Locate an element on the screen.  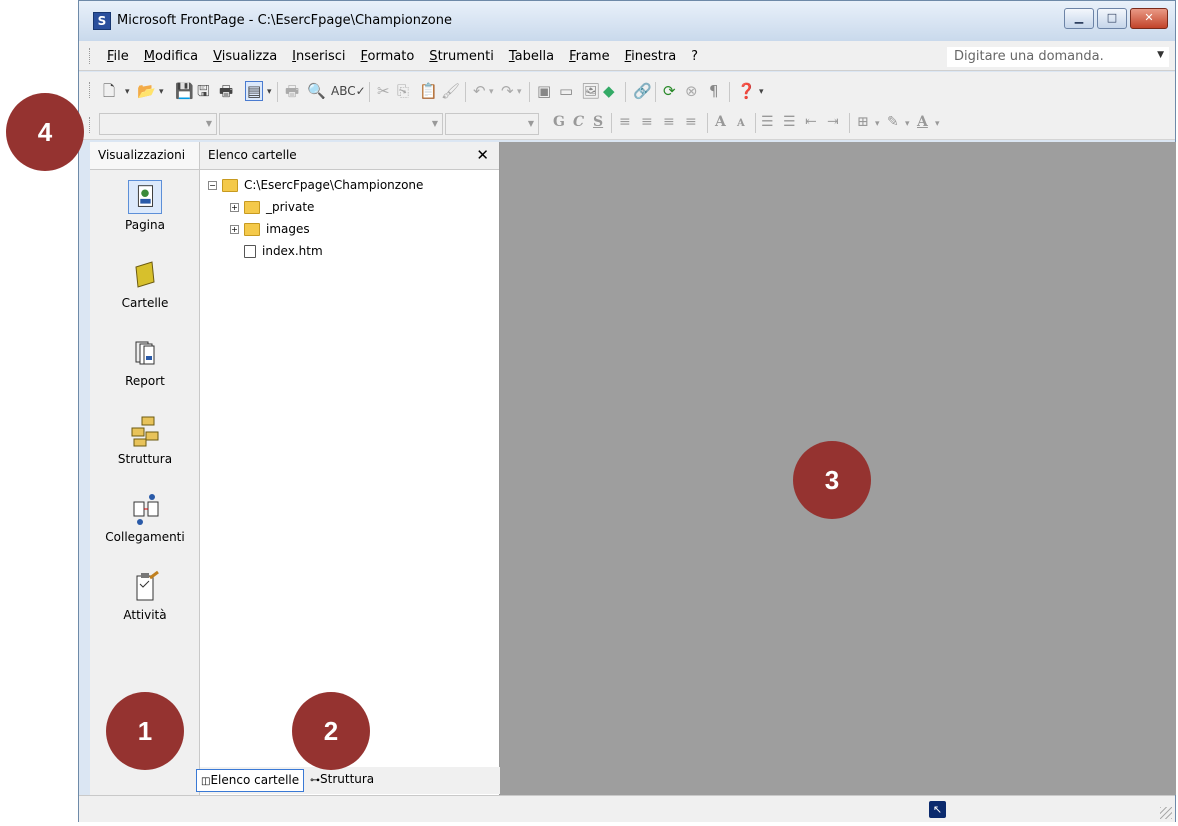
underline-icon: S is located at coordinates (598, 122).